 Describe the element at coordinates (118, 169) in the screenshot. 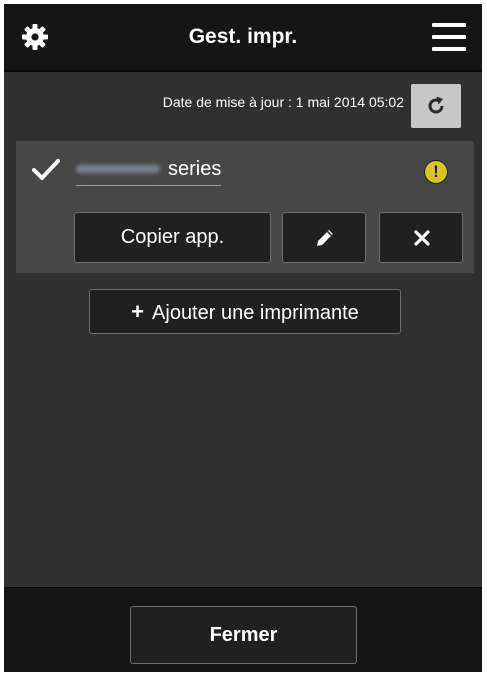

I see `redacted-model-name` at that location.